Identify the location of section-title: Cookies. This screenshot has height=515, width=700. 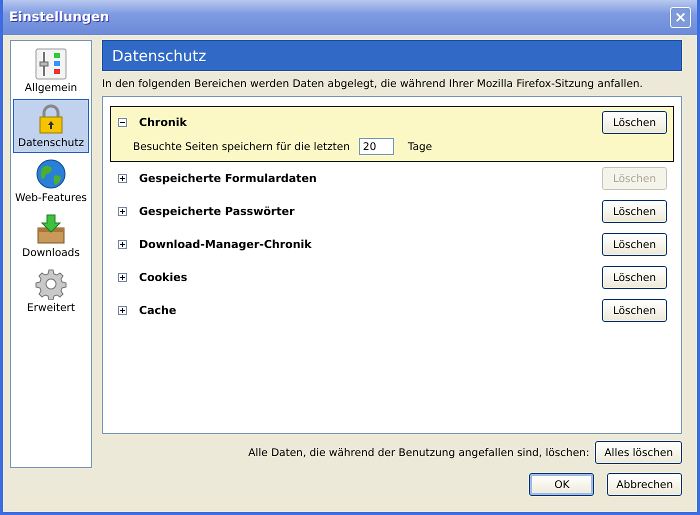
(163, 277).